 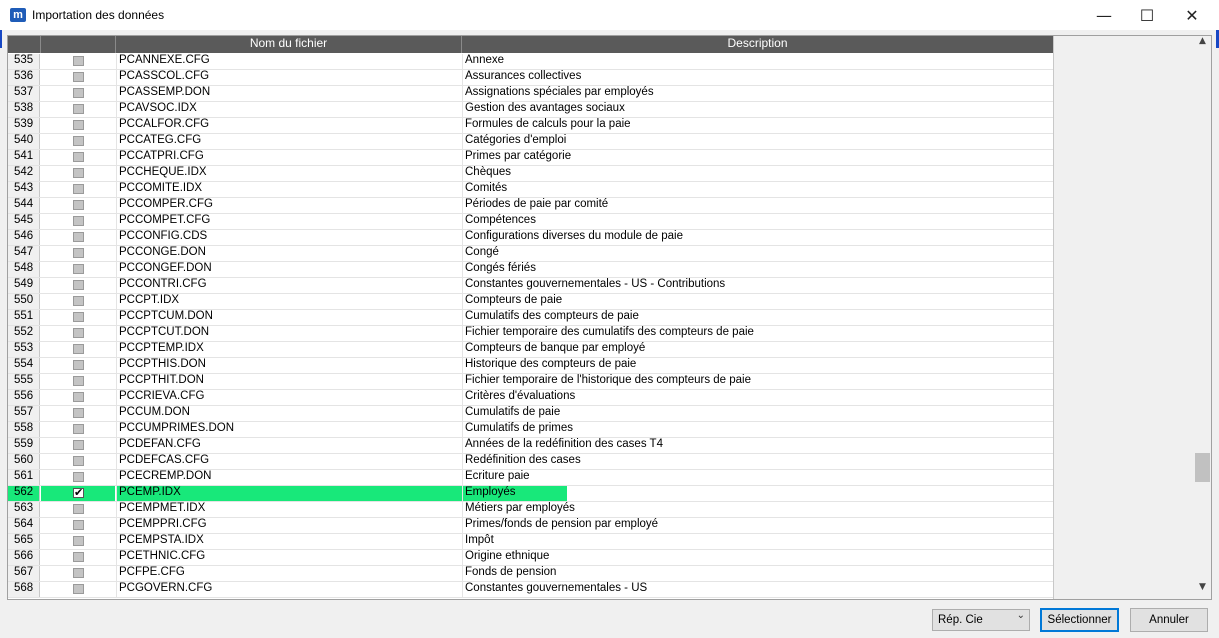 What do you see at coordinates (759, 301) in the screenshot?
I see `row-description: Compteurs de paie` at bounding box center [759, 301].